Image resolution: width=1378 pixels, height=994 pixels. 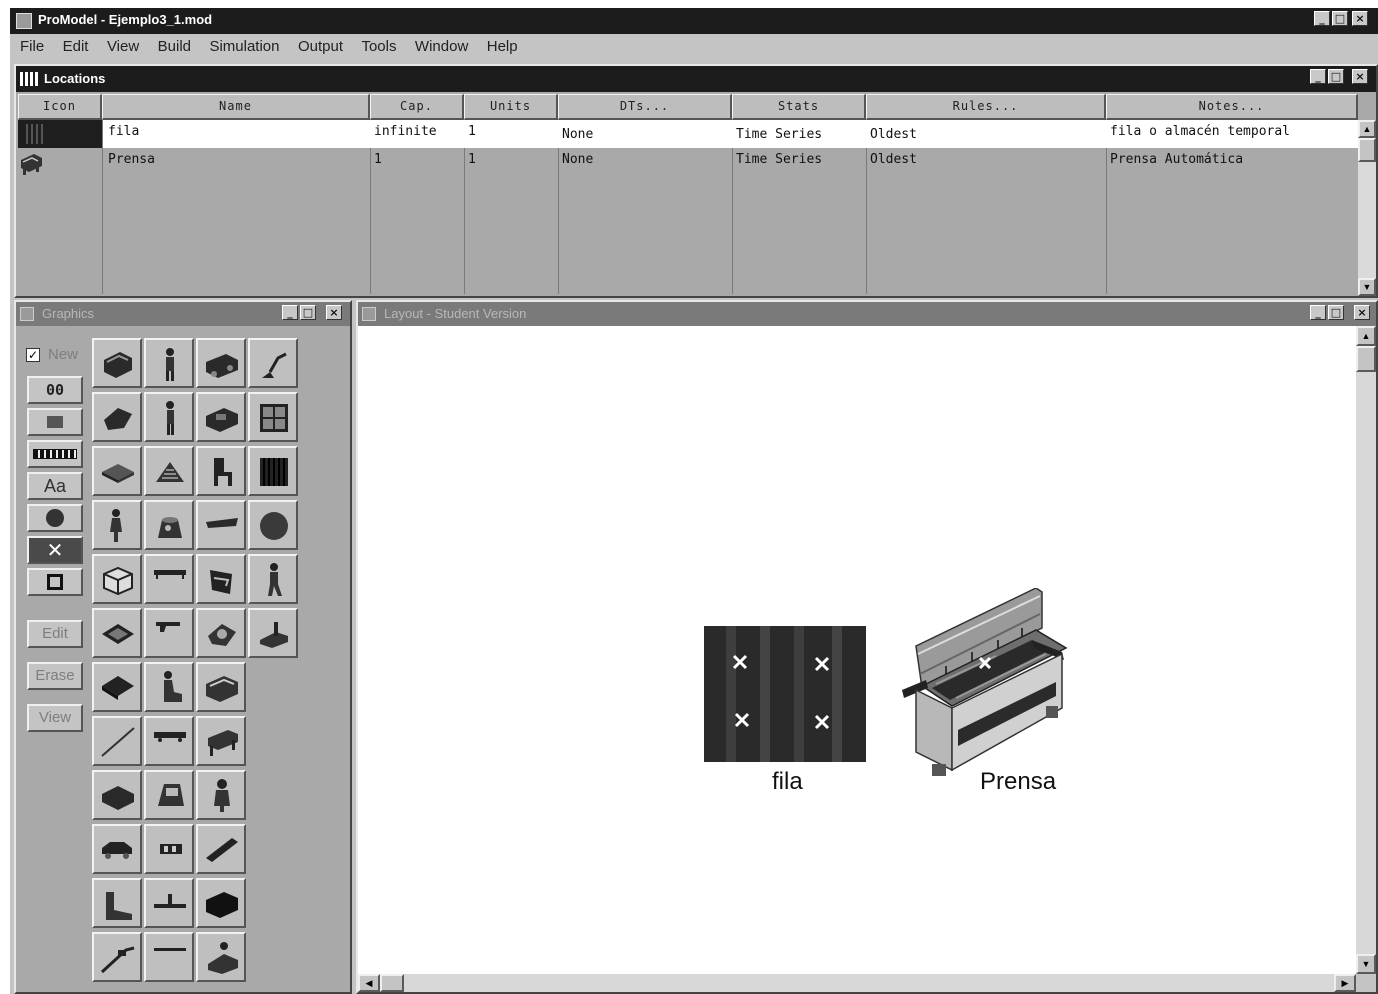 I want to click on layout-title-bar: Layout - Student Version _ □ ×, so click(x=867, y=314).